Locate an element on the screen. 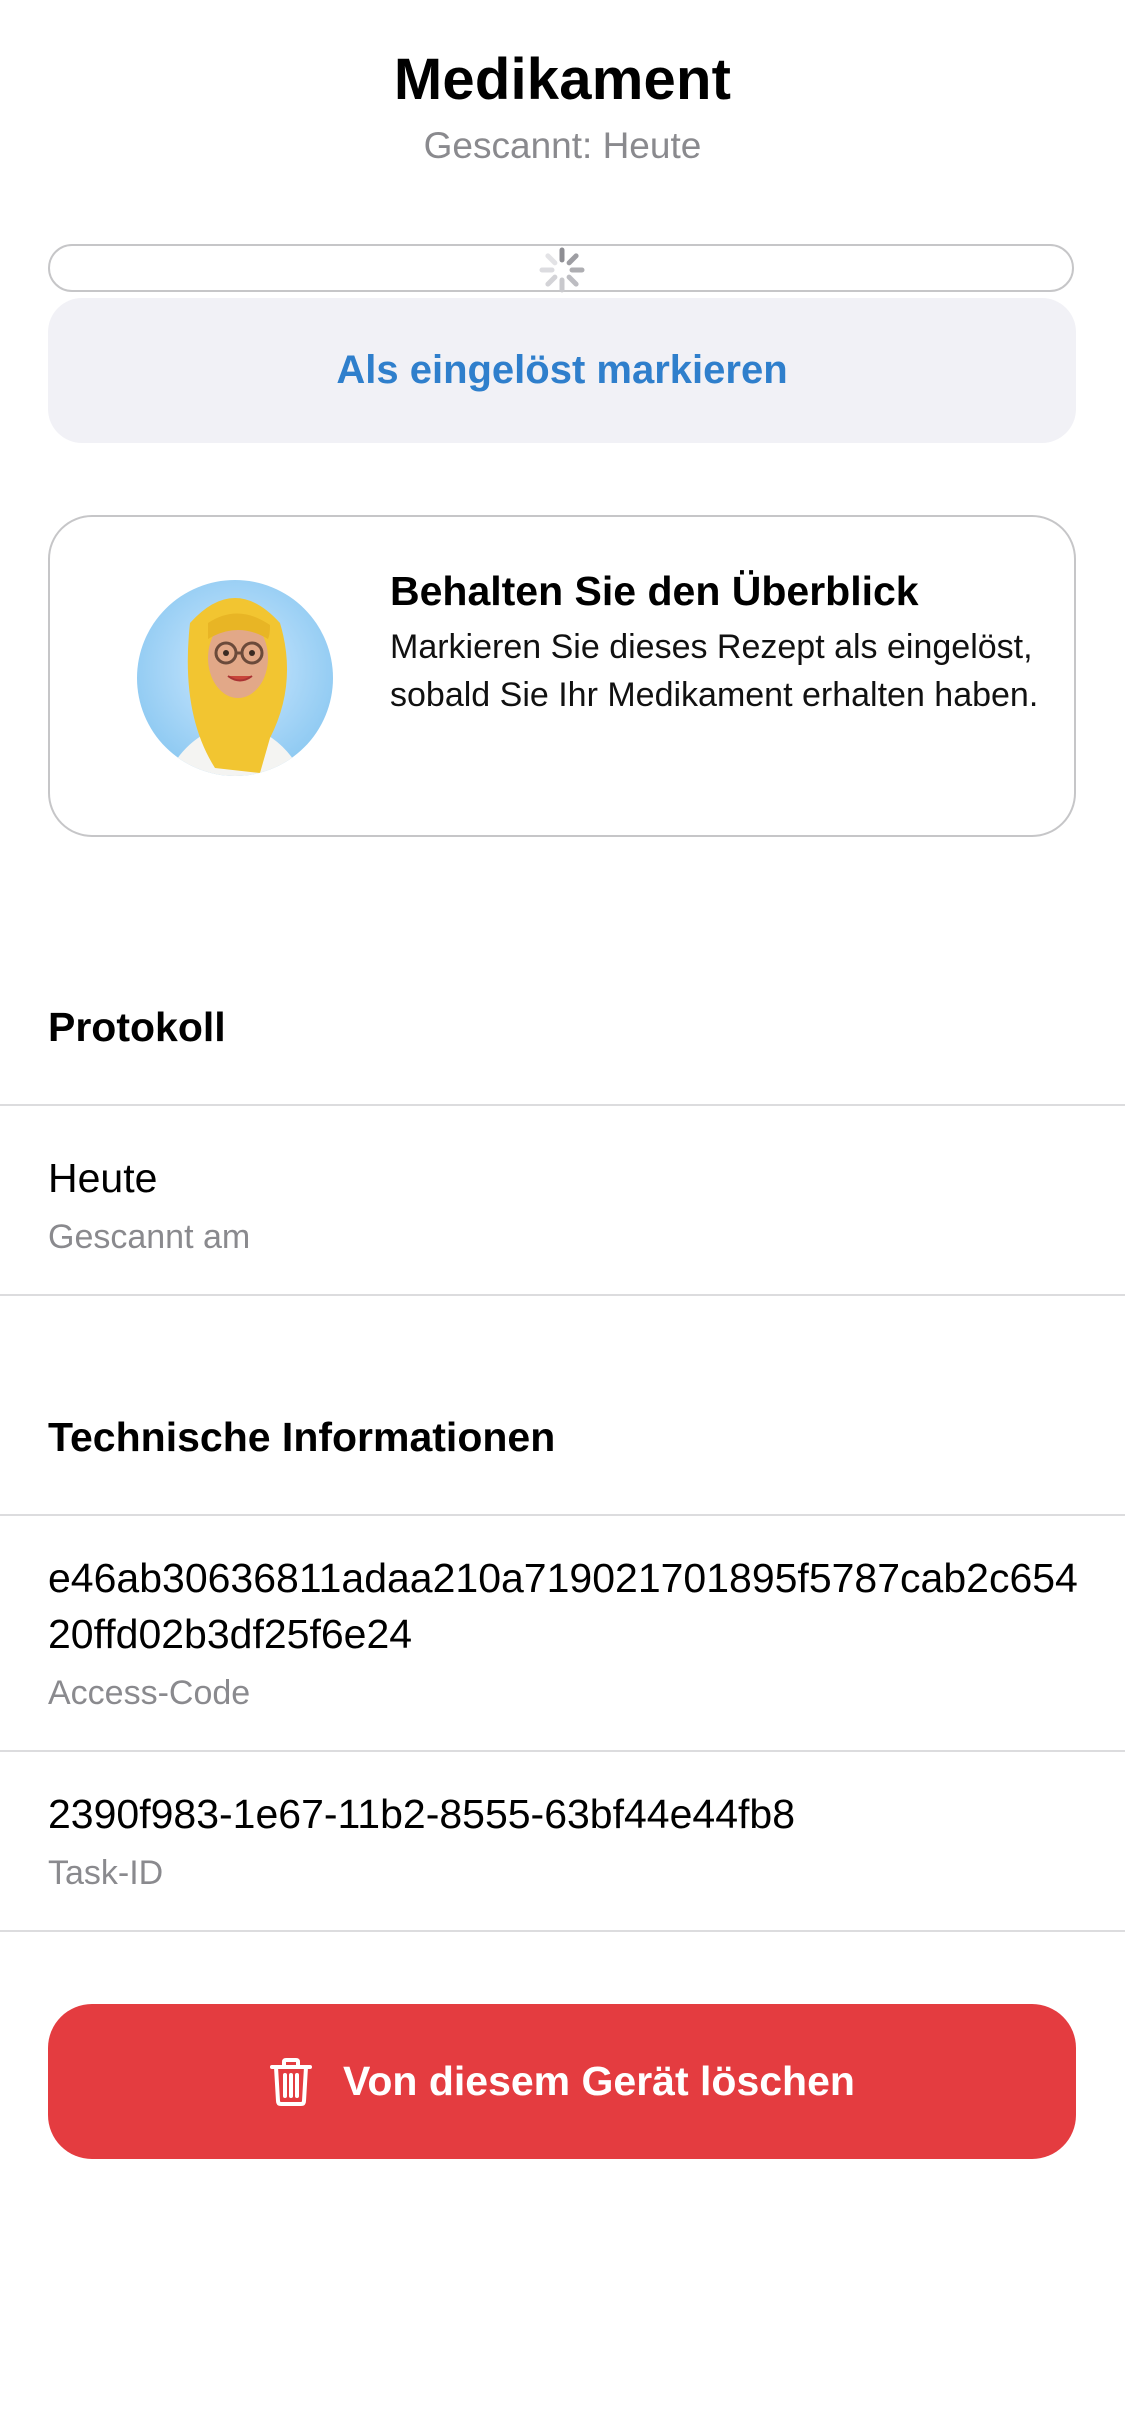 Image resolution: width=1125 pixels, height=2436 pixels. protocol-section-heading: Protokoll is located at coordinates (137, 1027).